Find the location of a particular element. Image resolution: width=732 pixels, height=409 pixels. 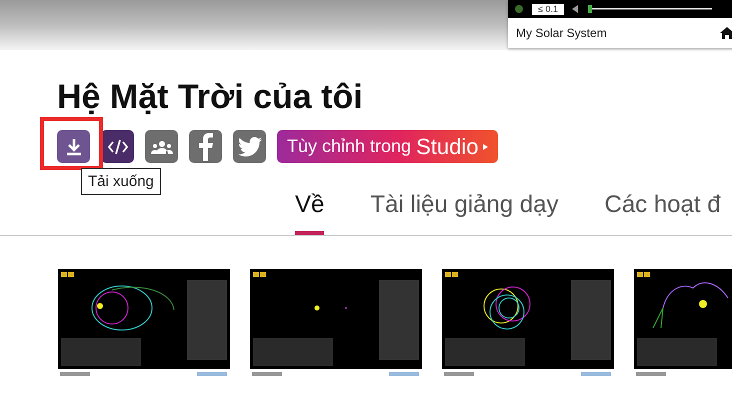

play-icon is located at coordinates (485, 147).